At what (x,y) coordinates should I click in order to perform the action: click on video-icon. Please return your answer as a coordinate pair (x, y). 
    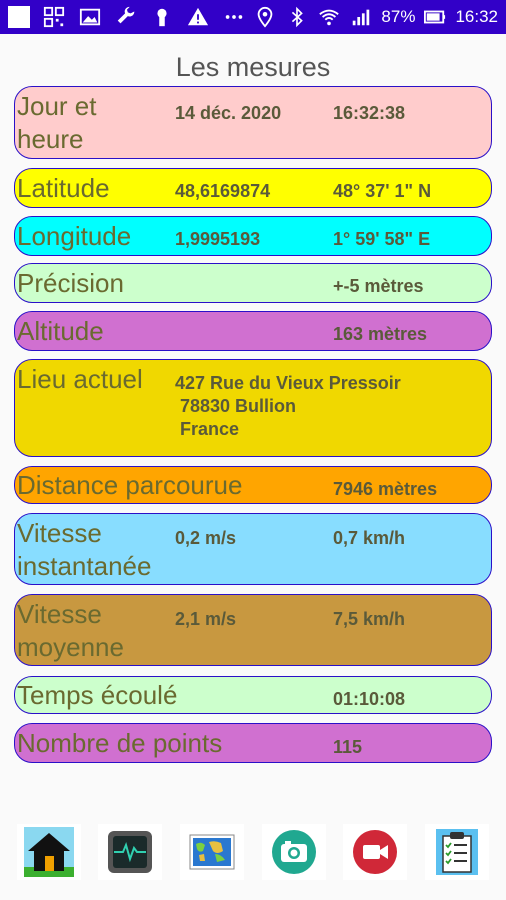
    Looking at the image, I should click on (375, 852).